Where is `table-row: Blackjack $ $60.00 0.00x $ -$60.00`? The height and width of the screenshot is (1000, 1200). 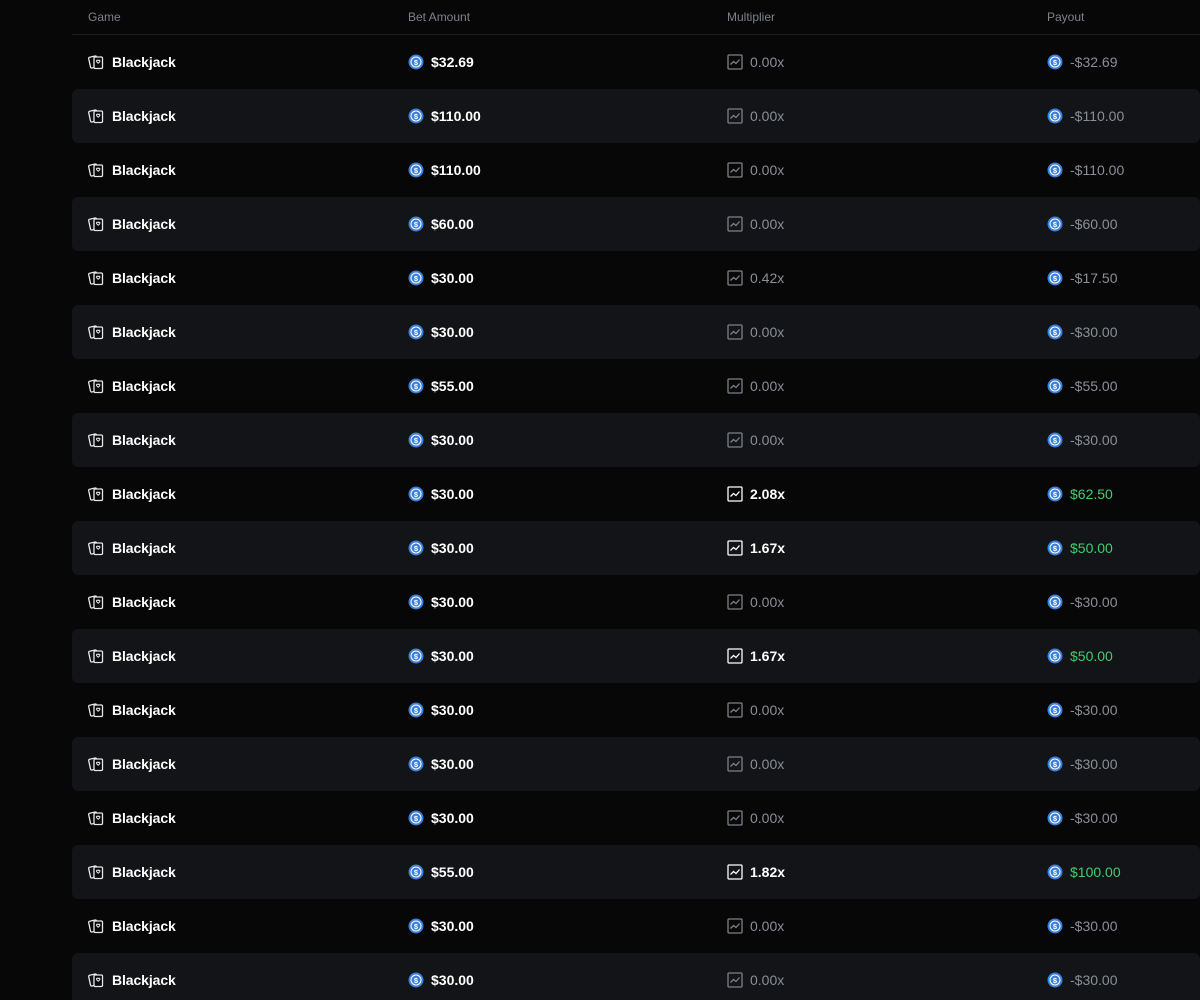
table-row: Blackjack $ $60.00 0.00x $ -$60.00 is located at coordinates (636, 224).